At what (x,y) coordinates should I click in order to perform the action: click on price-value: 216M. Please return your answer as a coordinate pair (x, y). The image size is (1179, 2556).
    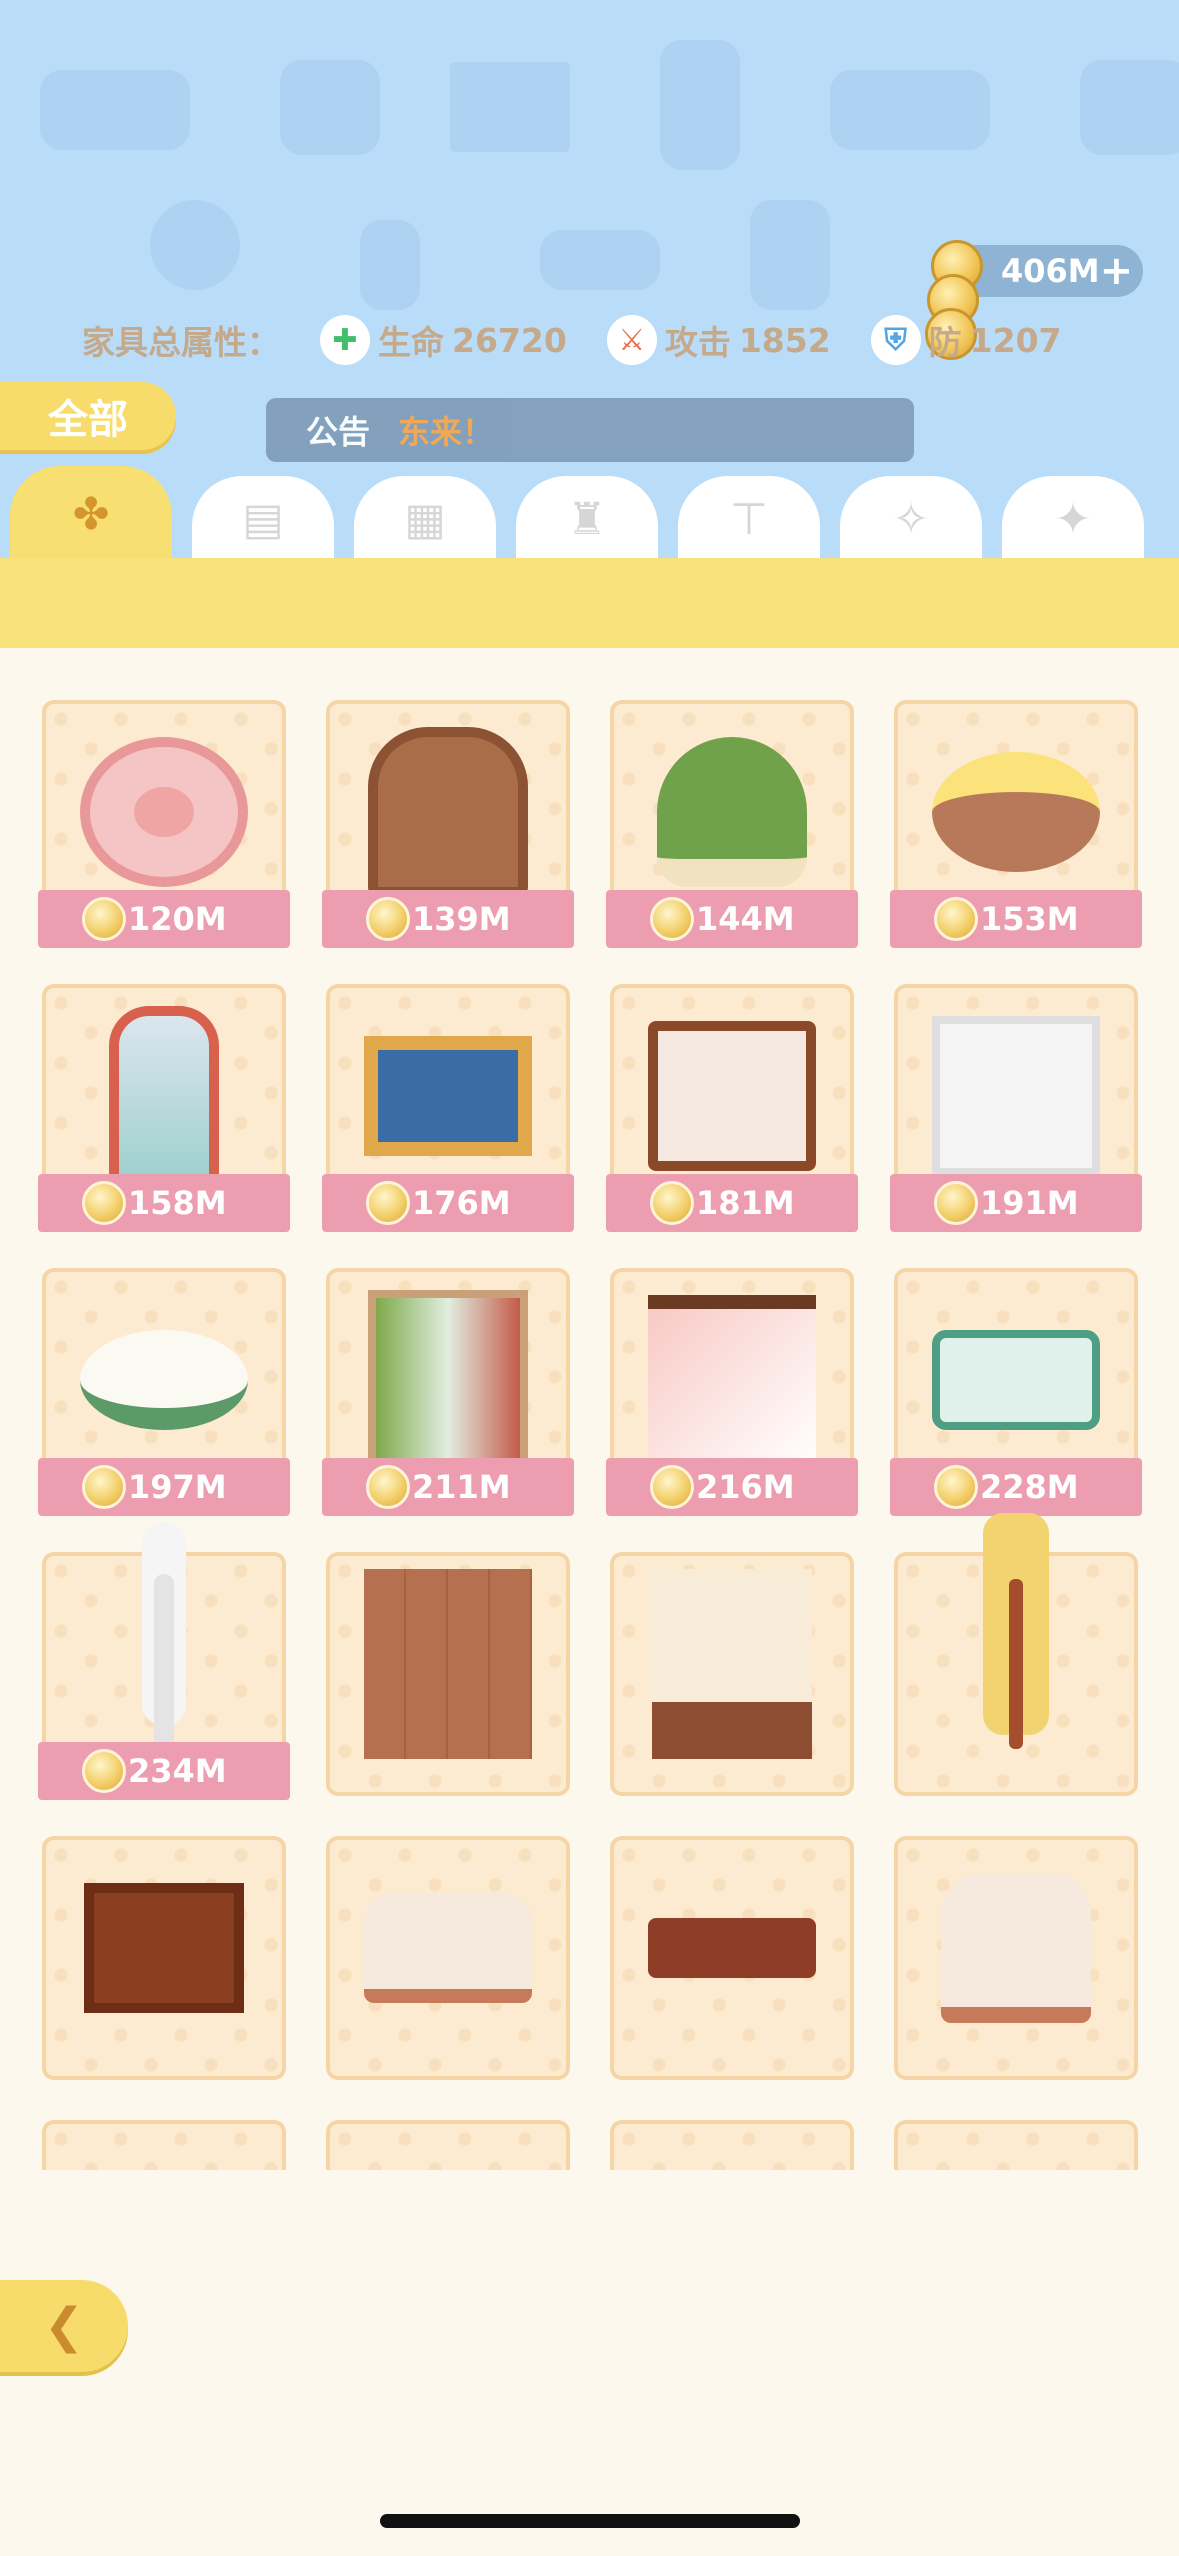
    Looking at the image, I should click on (745, 1487).